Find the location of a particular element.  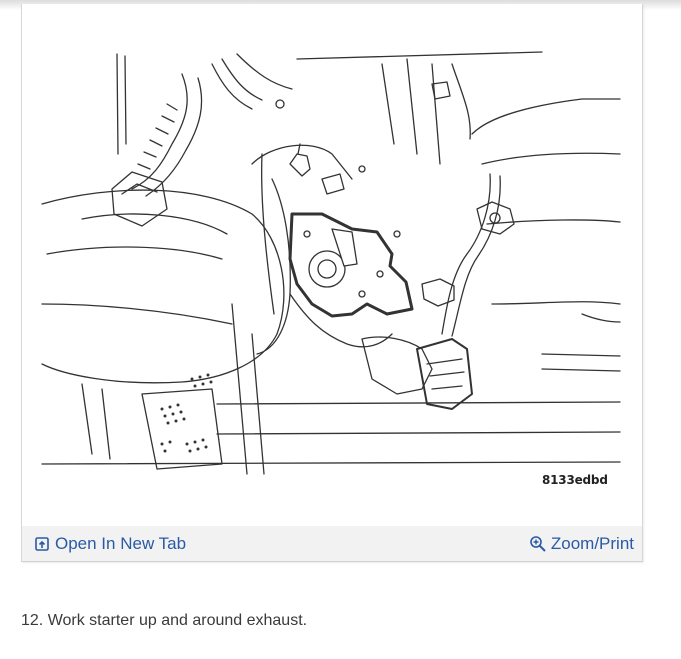

zoom-print-link: Zoom/Print is located at coordinates (581, 544).